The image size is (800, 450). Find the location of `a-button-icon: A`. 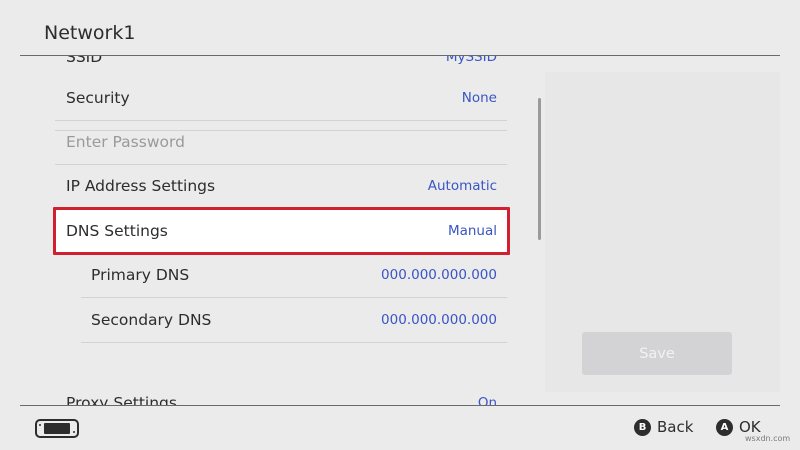

a-button-icon: A is located at coordinates (724, 427).